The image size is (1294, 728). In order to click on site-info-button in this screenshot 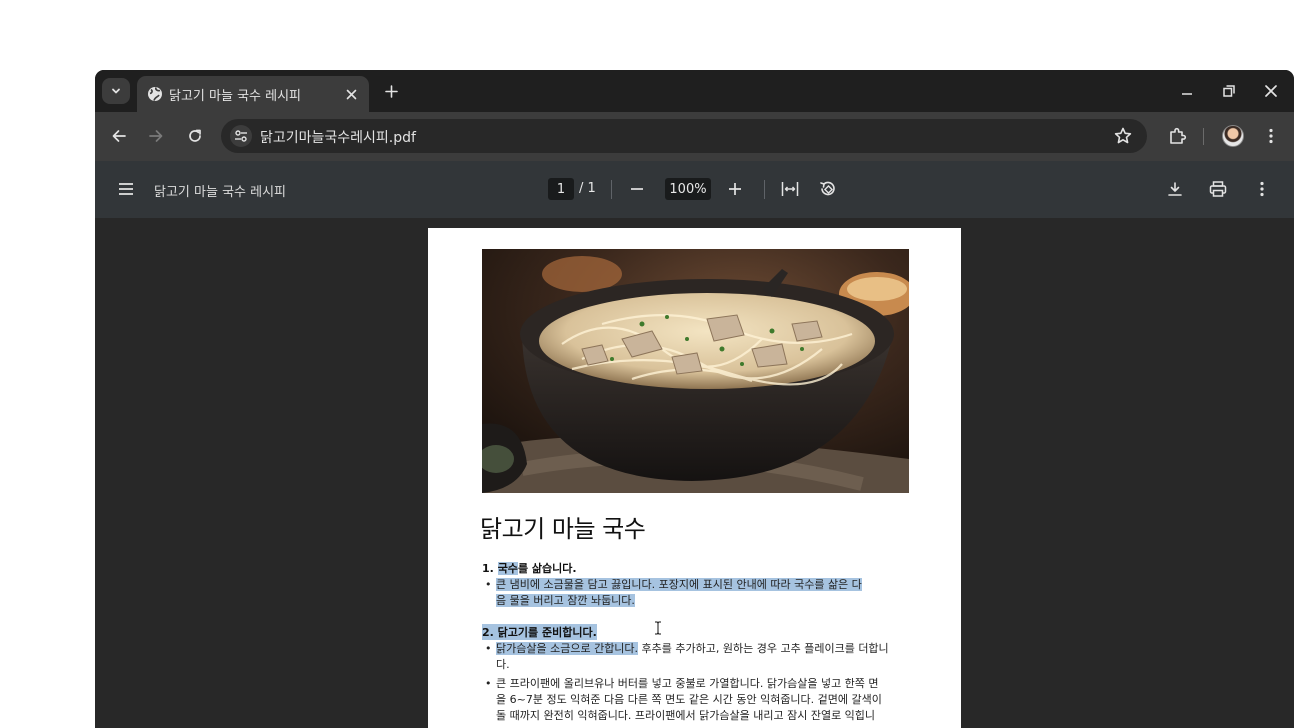, I will do `click(241, 136)`.